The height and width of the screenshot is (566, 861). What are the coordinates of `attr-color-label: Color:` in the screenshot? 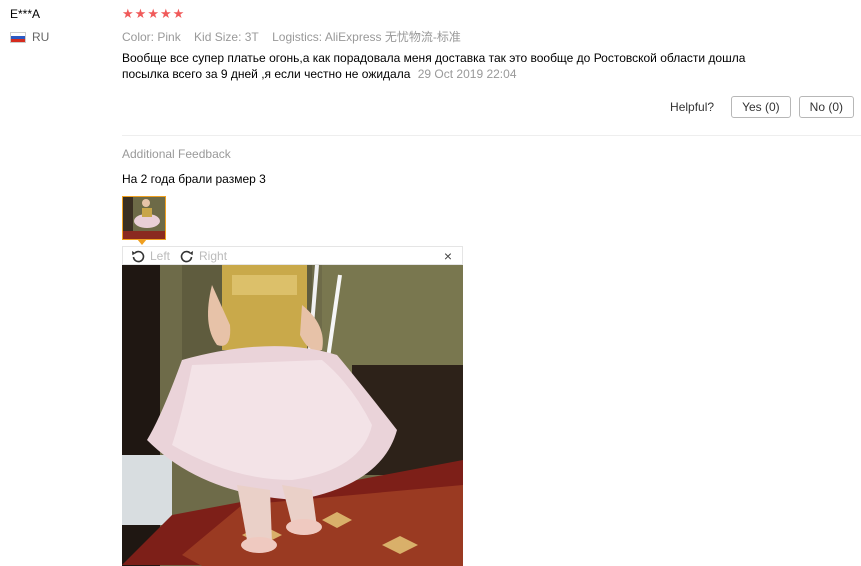 It's located at (138, 37).